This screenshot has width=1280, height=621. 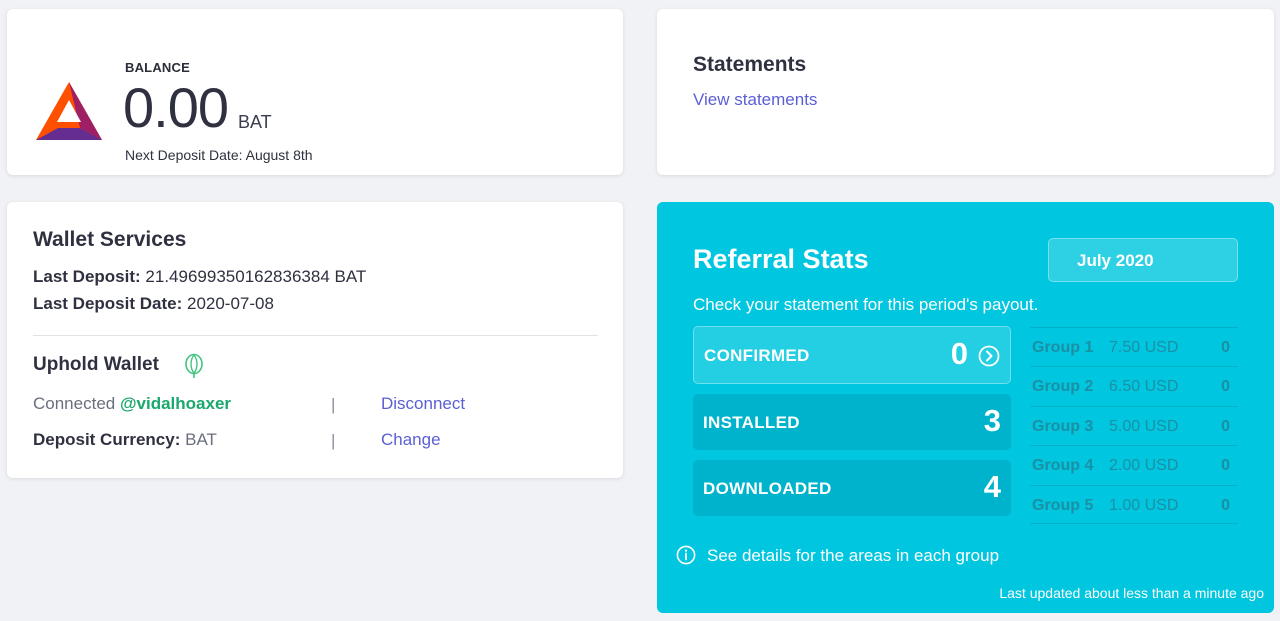 What do you see at coordinates (423, 404) in the screenshot?
I see `disconnect-link: Disconnect` at bounding box center [423, 404].